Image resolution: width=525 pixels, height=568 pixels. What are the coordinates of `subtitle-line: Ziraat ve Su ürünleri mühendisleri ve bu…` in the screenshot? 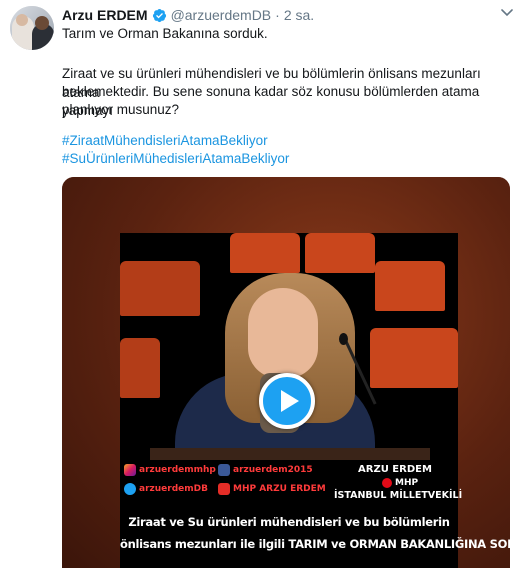 It's located at (289, 522).